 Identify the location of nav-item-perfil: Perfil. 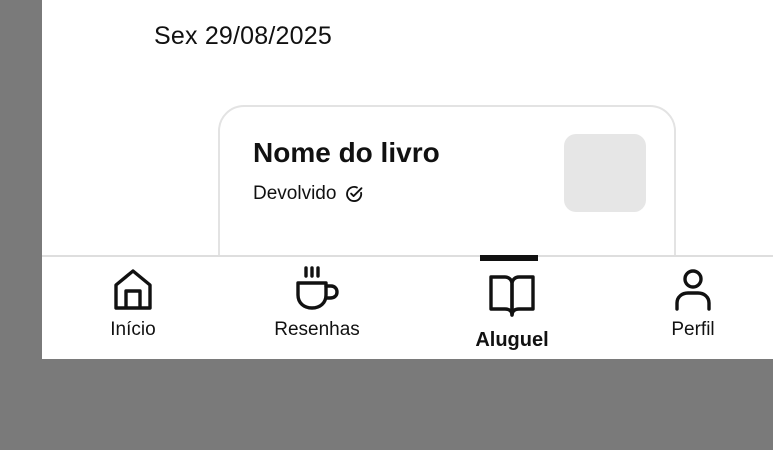
(693, 303).